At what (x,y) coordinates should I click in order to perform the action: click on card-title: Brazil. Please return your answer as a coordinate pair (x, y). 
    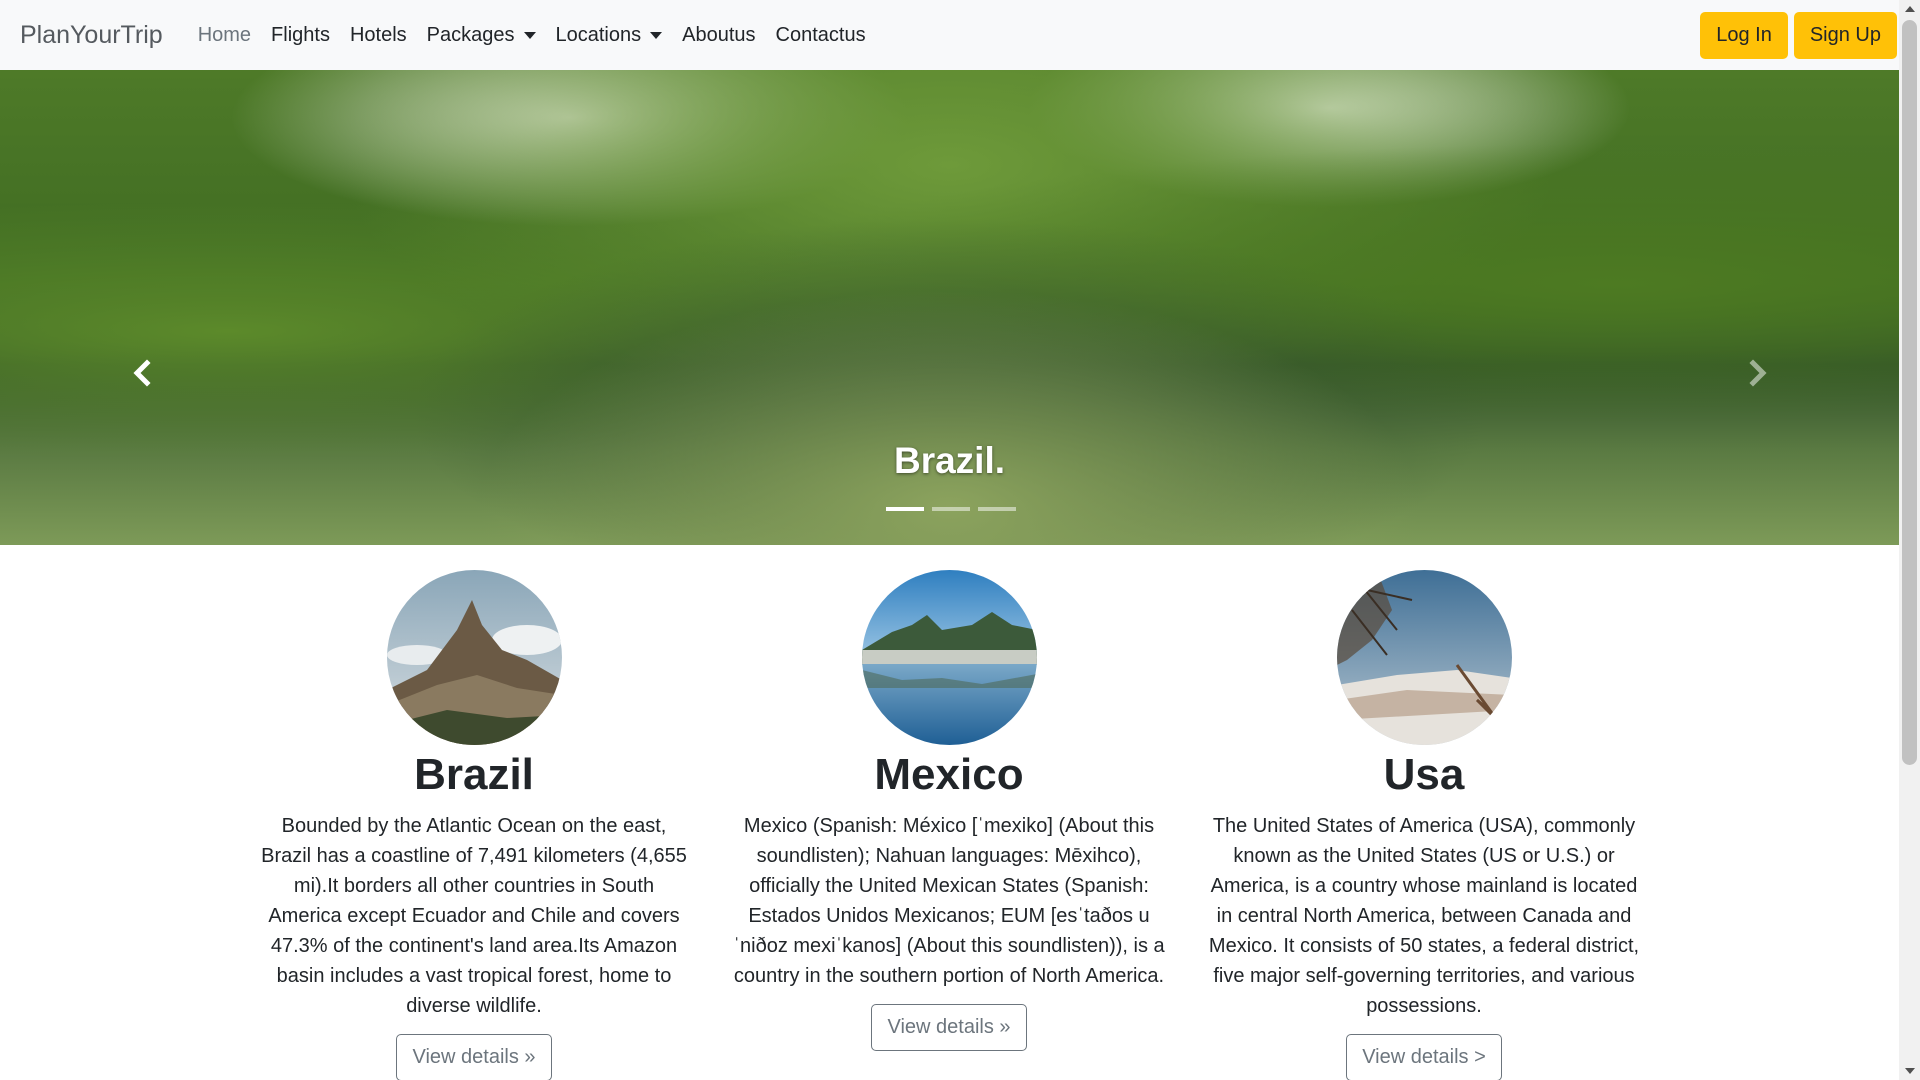
    Looking at the image, I should click on (474, 774).